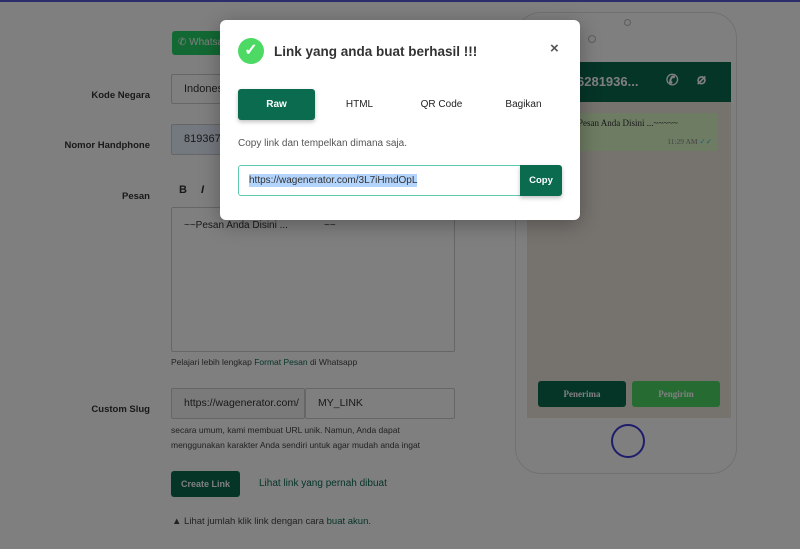 Image resolution: width=800 pixels, height=549 pixels. Describe the element at coordinates (441, 104) in the screenshot. I see `tab-qr-code: QR Code` at that location.